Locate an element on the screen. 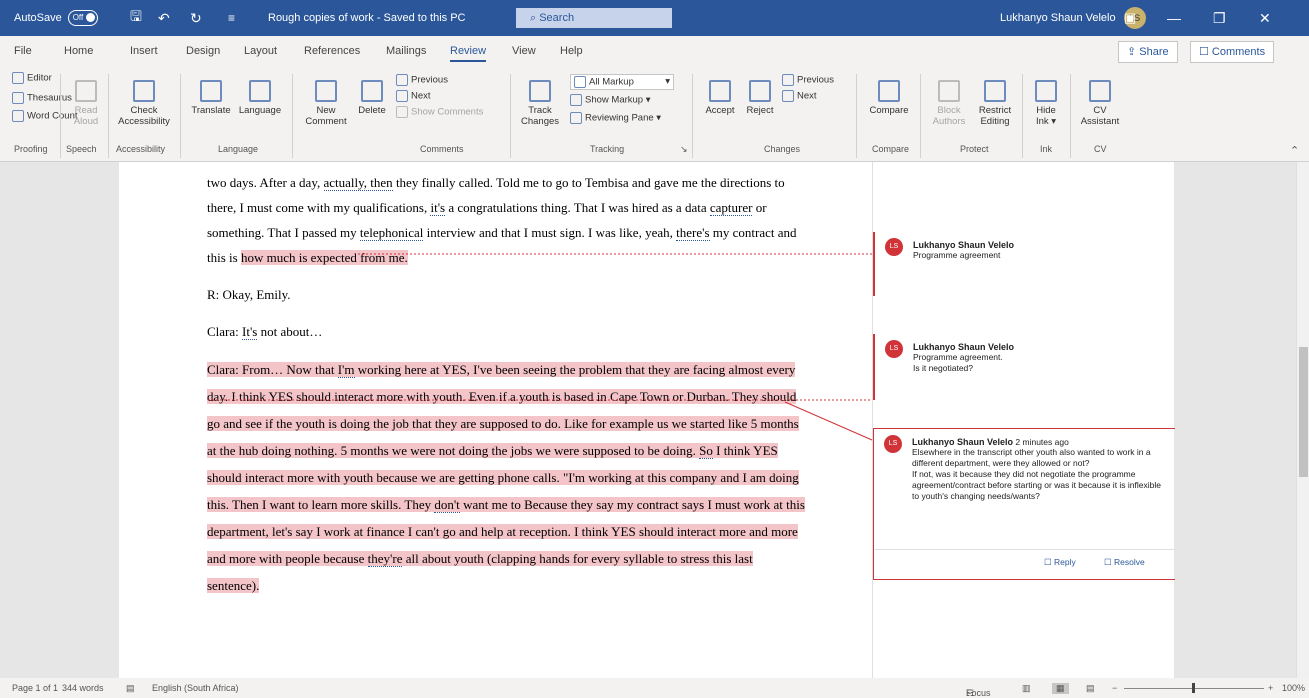  document-title: Rough copies of work - Saved to this PC is located at coordinates (366, 18).